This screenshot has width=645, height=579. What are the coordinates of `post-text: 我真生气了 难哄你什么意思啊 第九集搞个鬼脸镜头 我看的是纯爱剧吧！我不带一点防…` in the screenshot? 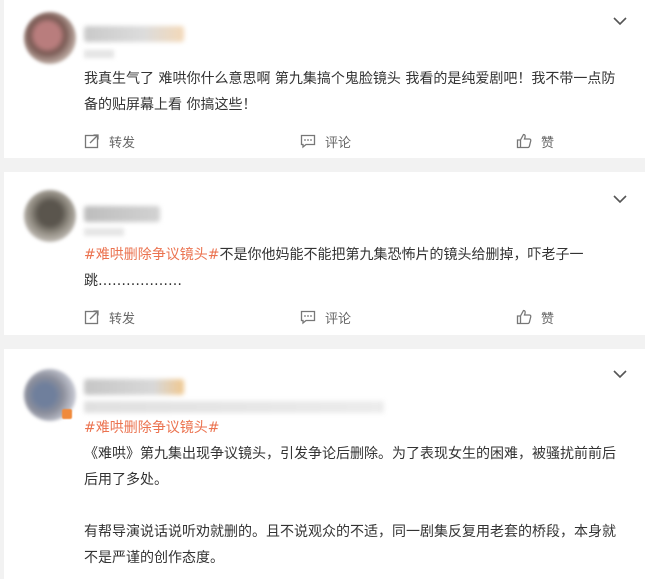 It's located at (350, 92).